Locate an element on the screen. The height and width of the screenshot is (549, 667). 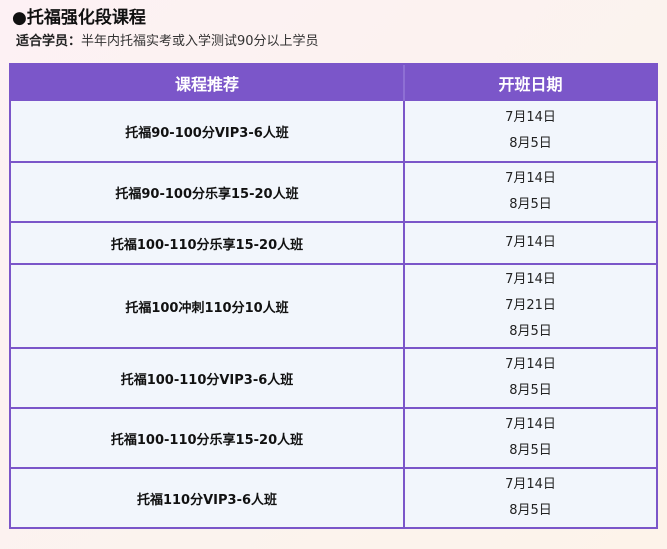
section-heading: ●托福强化段课程 is located at coordinates (79, 18).